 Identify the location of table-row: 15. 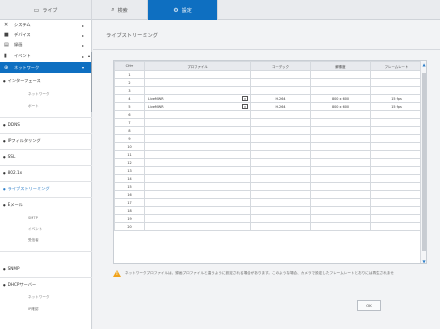
(270, 186).